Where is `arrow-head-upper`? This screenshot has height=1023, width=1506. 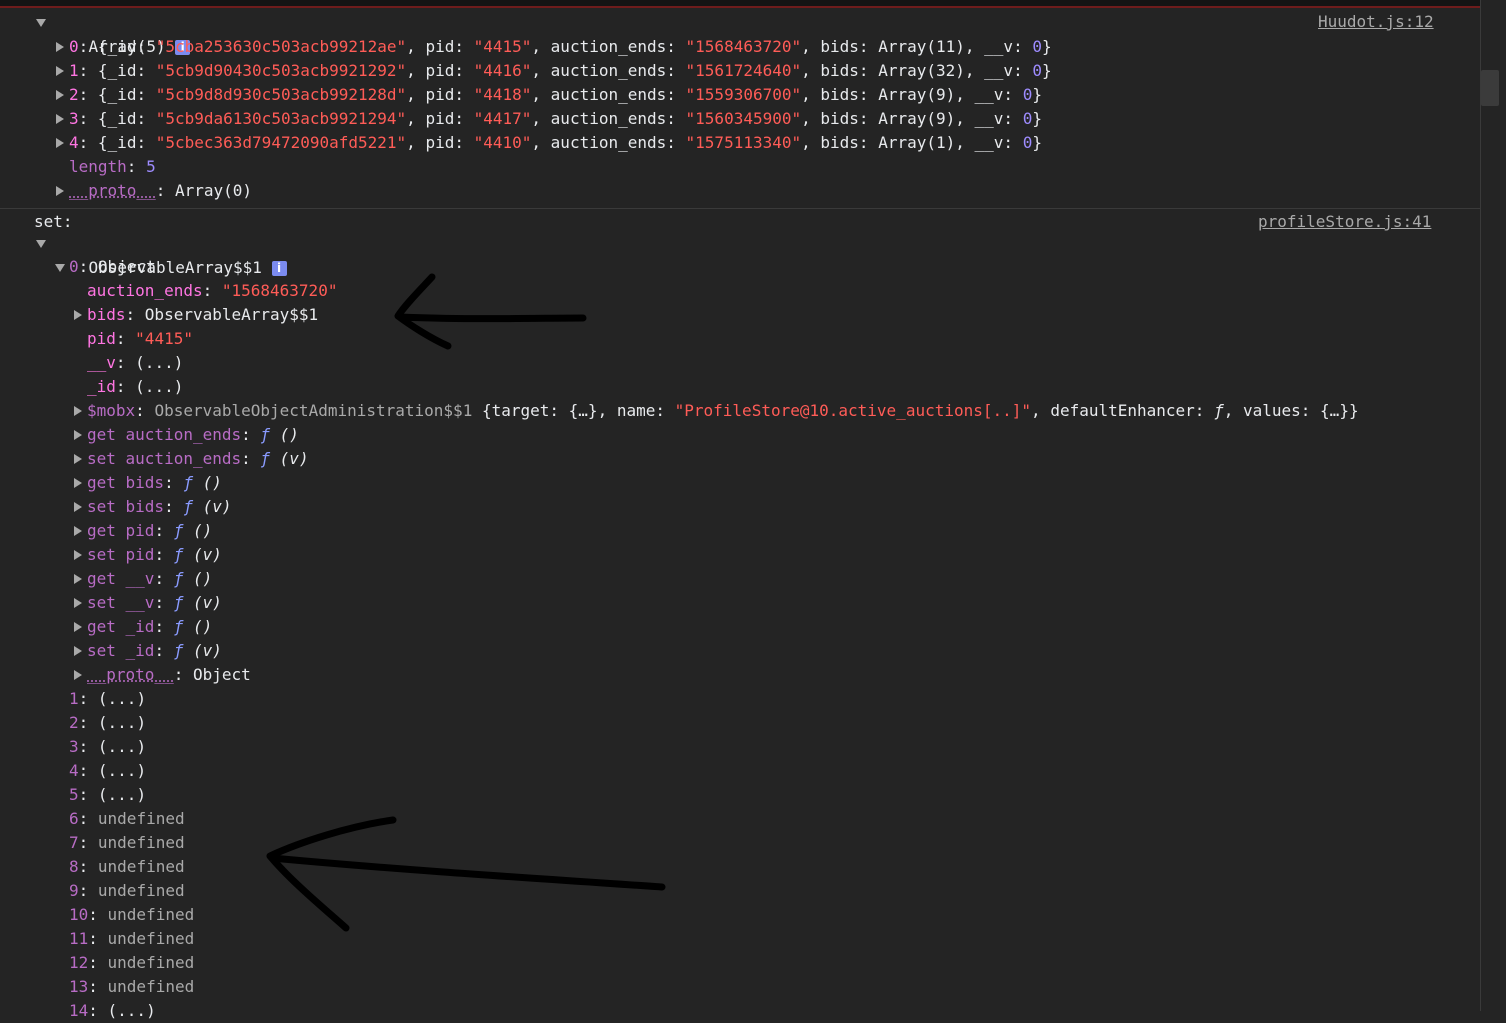 arrow-head-upper is located at coordinates (423, 311).